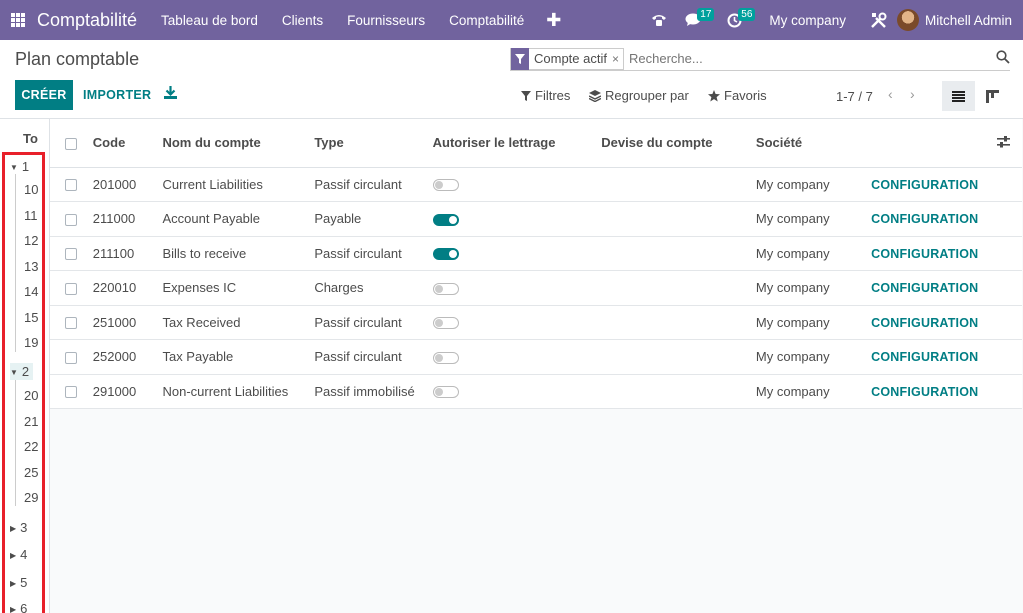 This screenshot has width=1023, height=613. I want to click on app-brand: Comptabilité, so click(87, 20).